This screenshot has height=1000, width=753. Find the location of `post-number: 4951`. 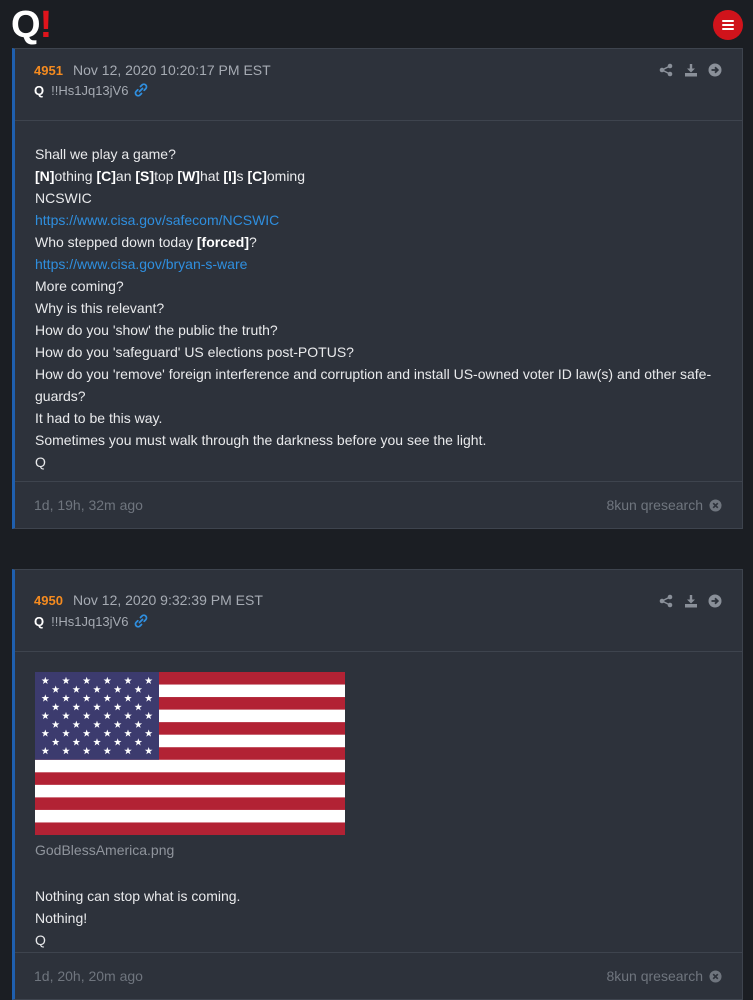

post-number: 4951 is located at coordinates (48, 70).